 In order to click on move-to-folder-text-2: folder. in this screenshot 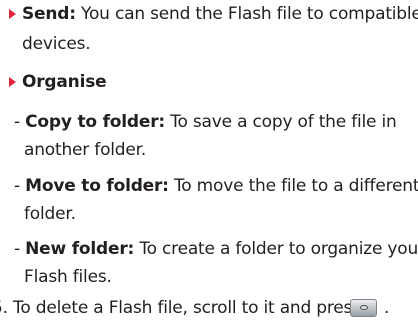, I will do `click(50, 214)`.